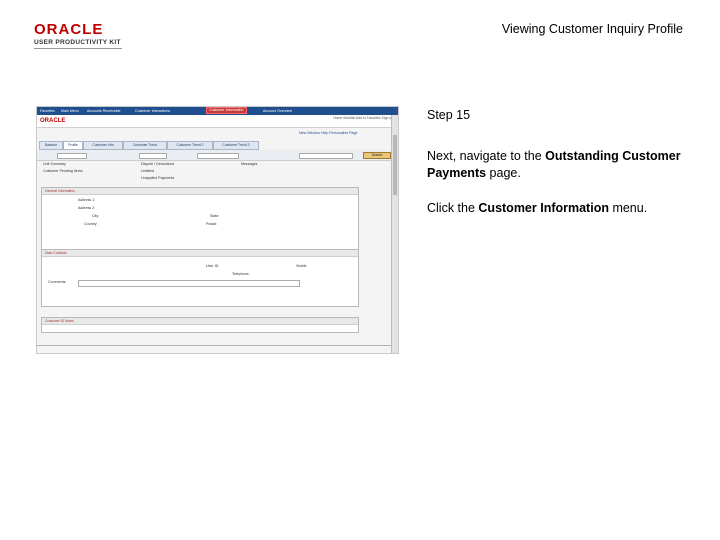  I want to click on step-instruction-2: Click the Customer Information menu., so click(562, 208).